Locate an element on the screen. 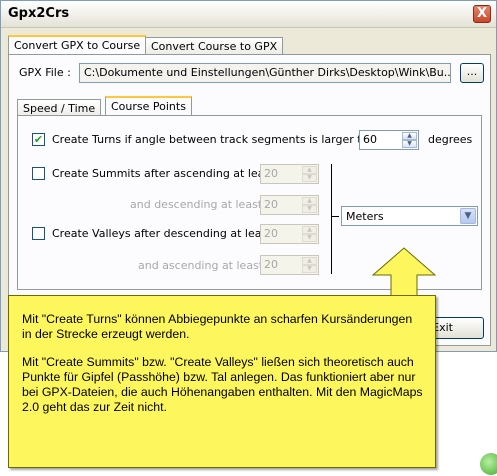 The height and width of the screenshot is (476, 497). degrees-label: degrees is located at coordinates (450, 139).